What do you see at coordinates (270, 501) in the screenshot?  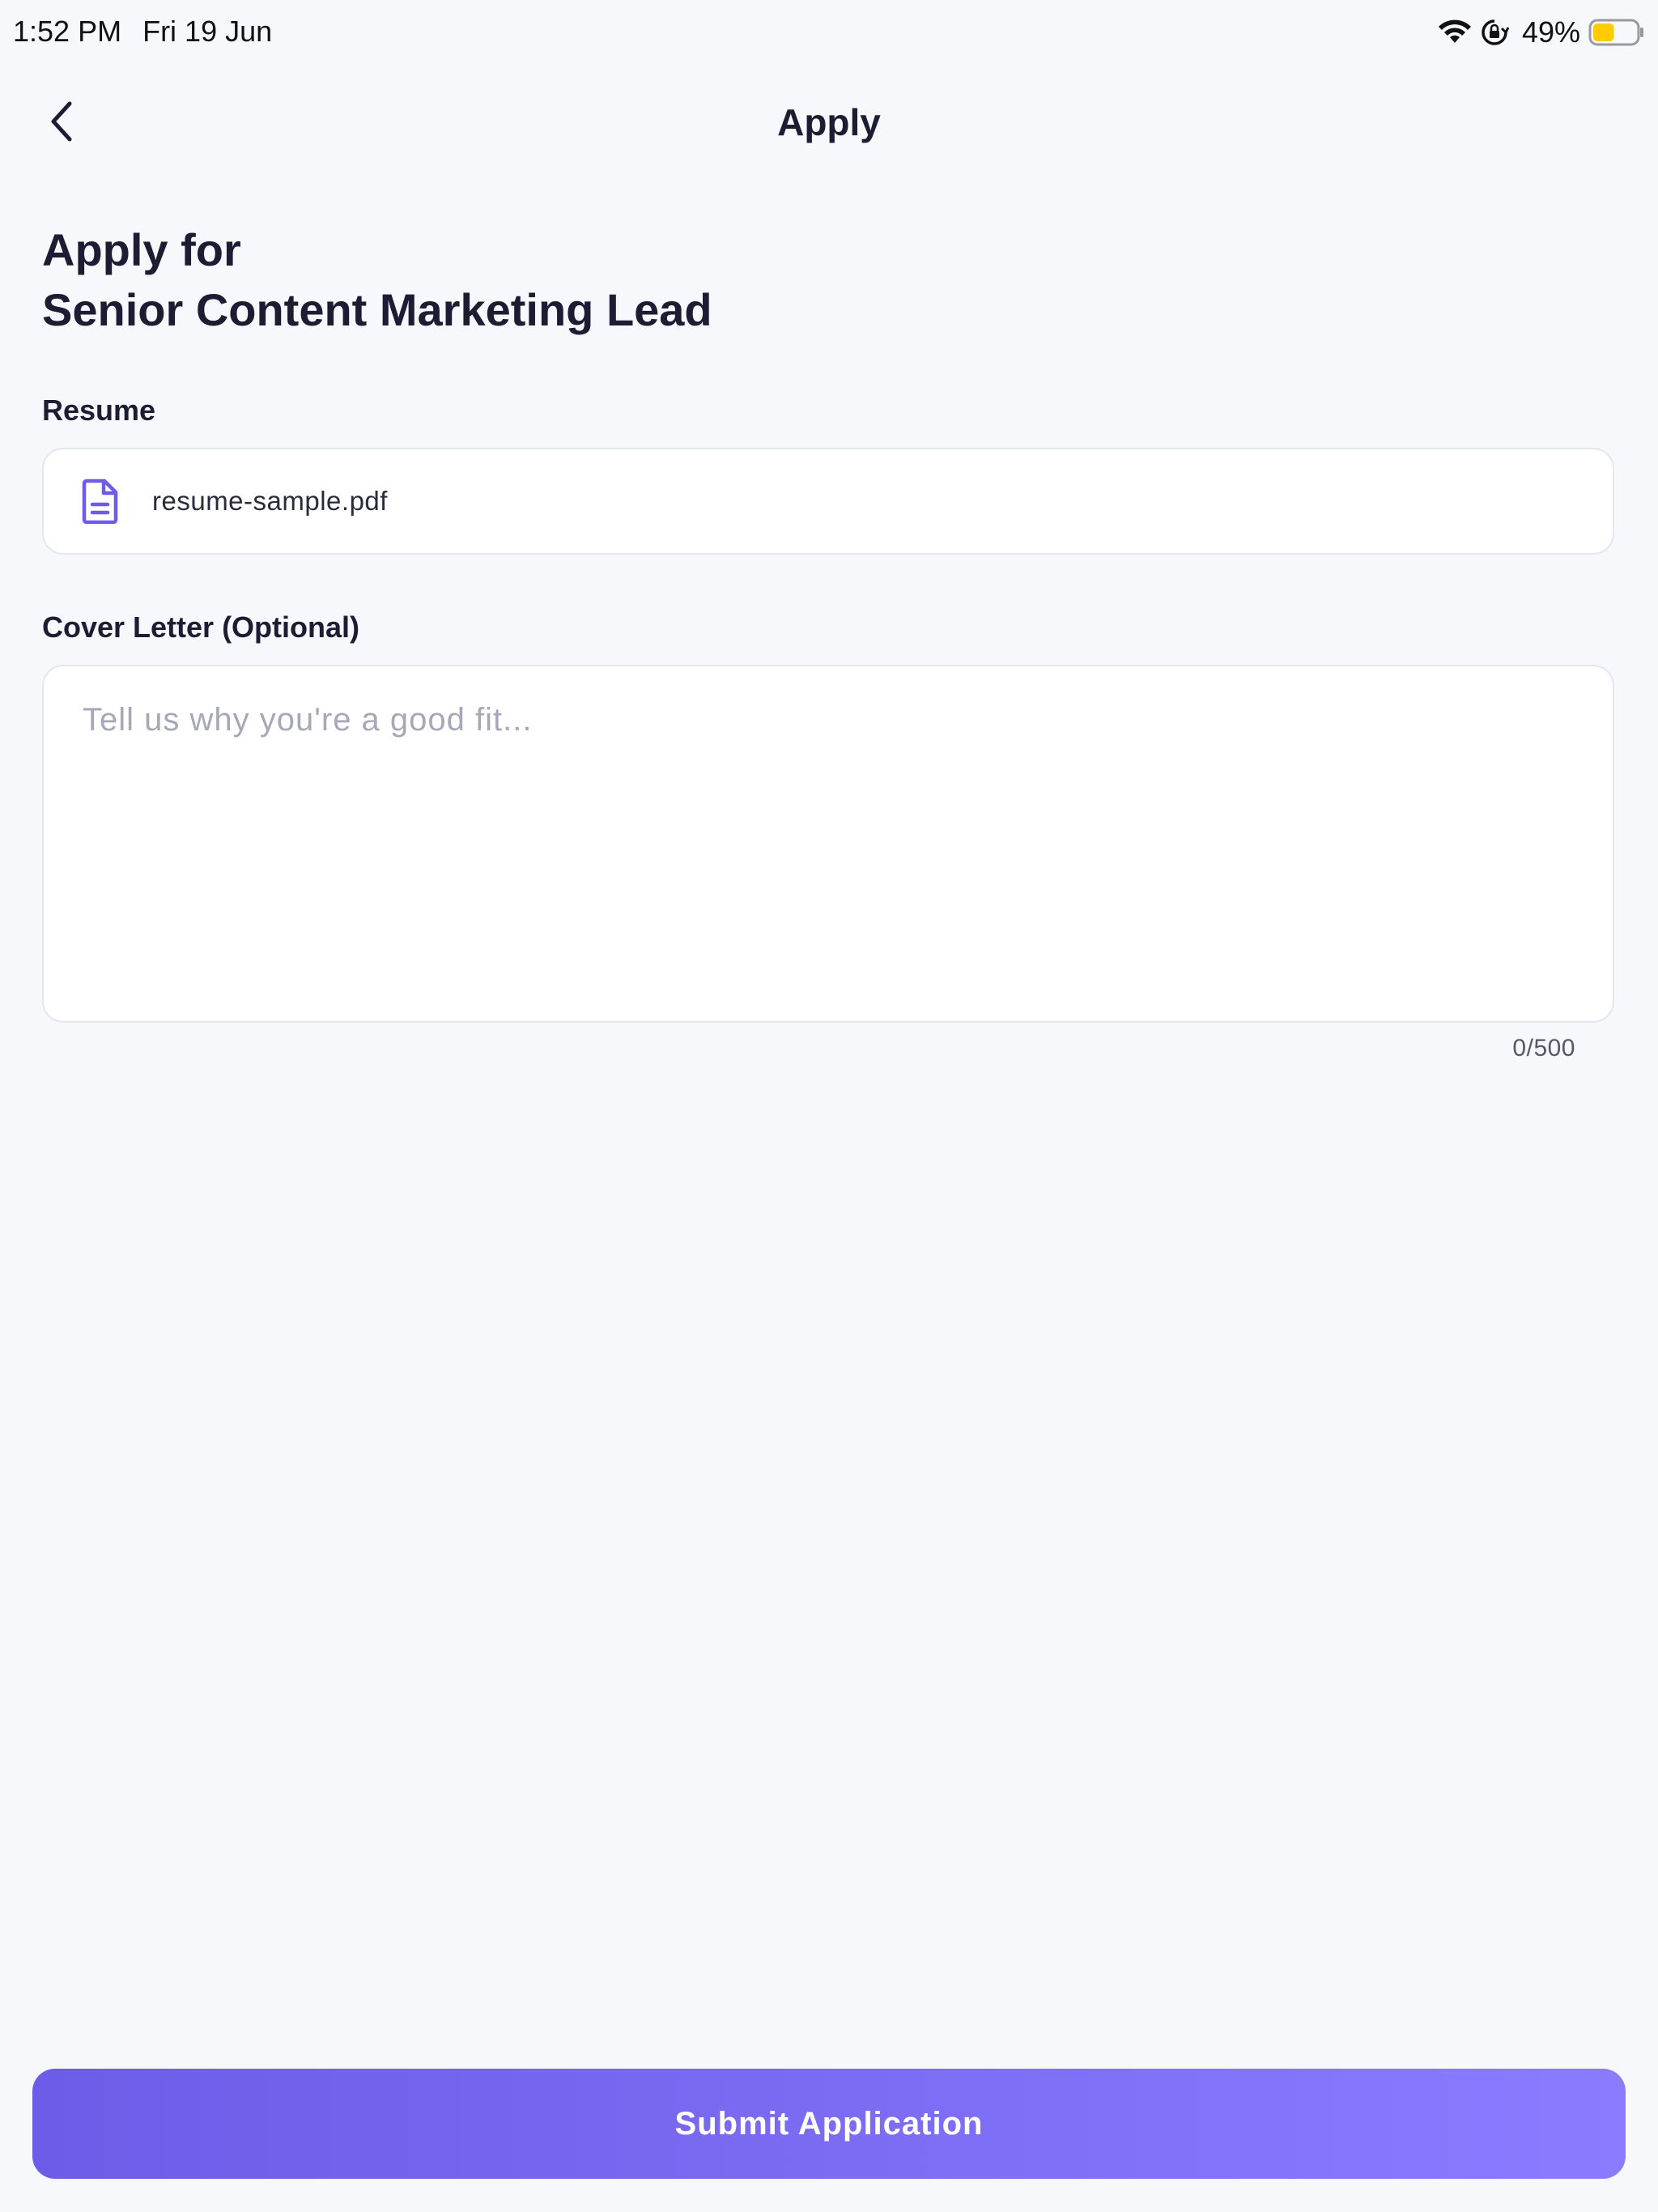 I see `resume-filename: resume-sample.pdf` at bounding box center [270, 501].